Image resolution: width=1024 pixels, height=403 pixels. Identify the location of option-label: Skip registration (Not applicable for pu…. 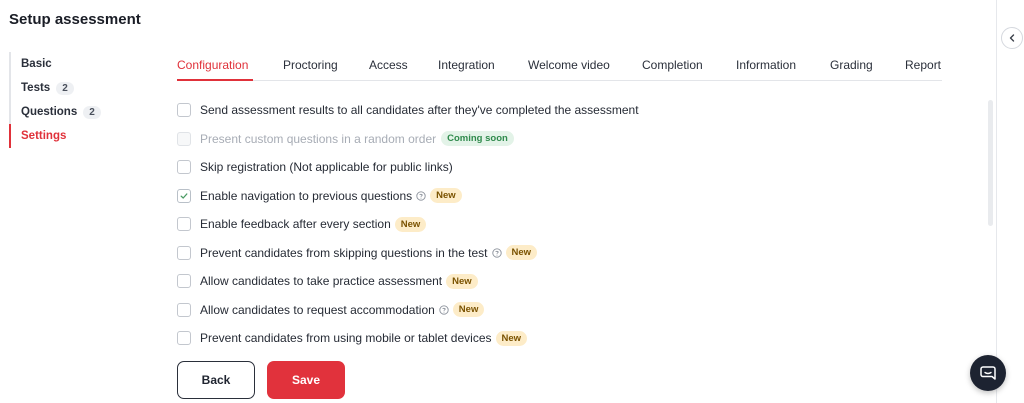
(326, 167).